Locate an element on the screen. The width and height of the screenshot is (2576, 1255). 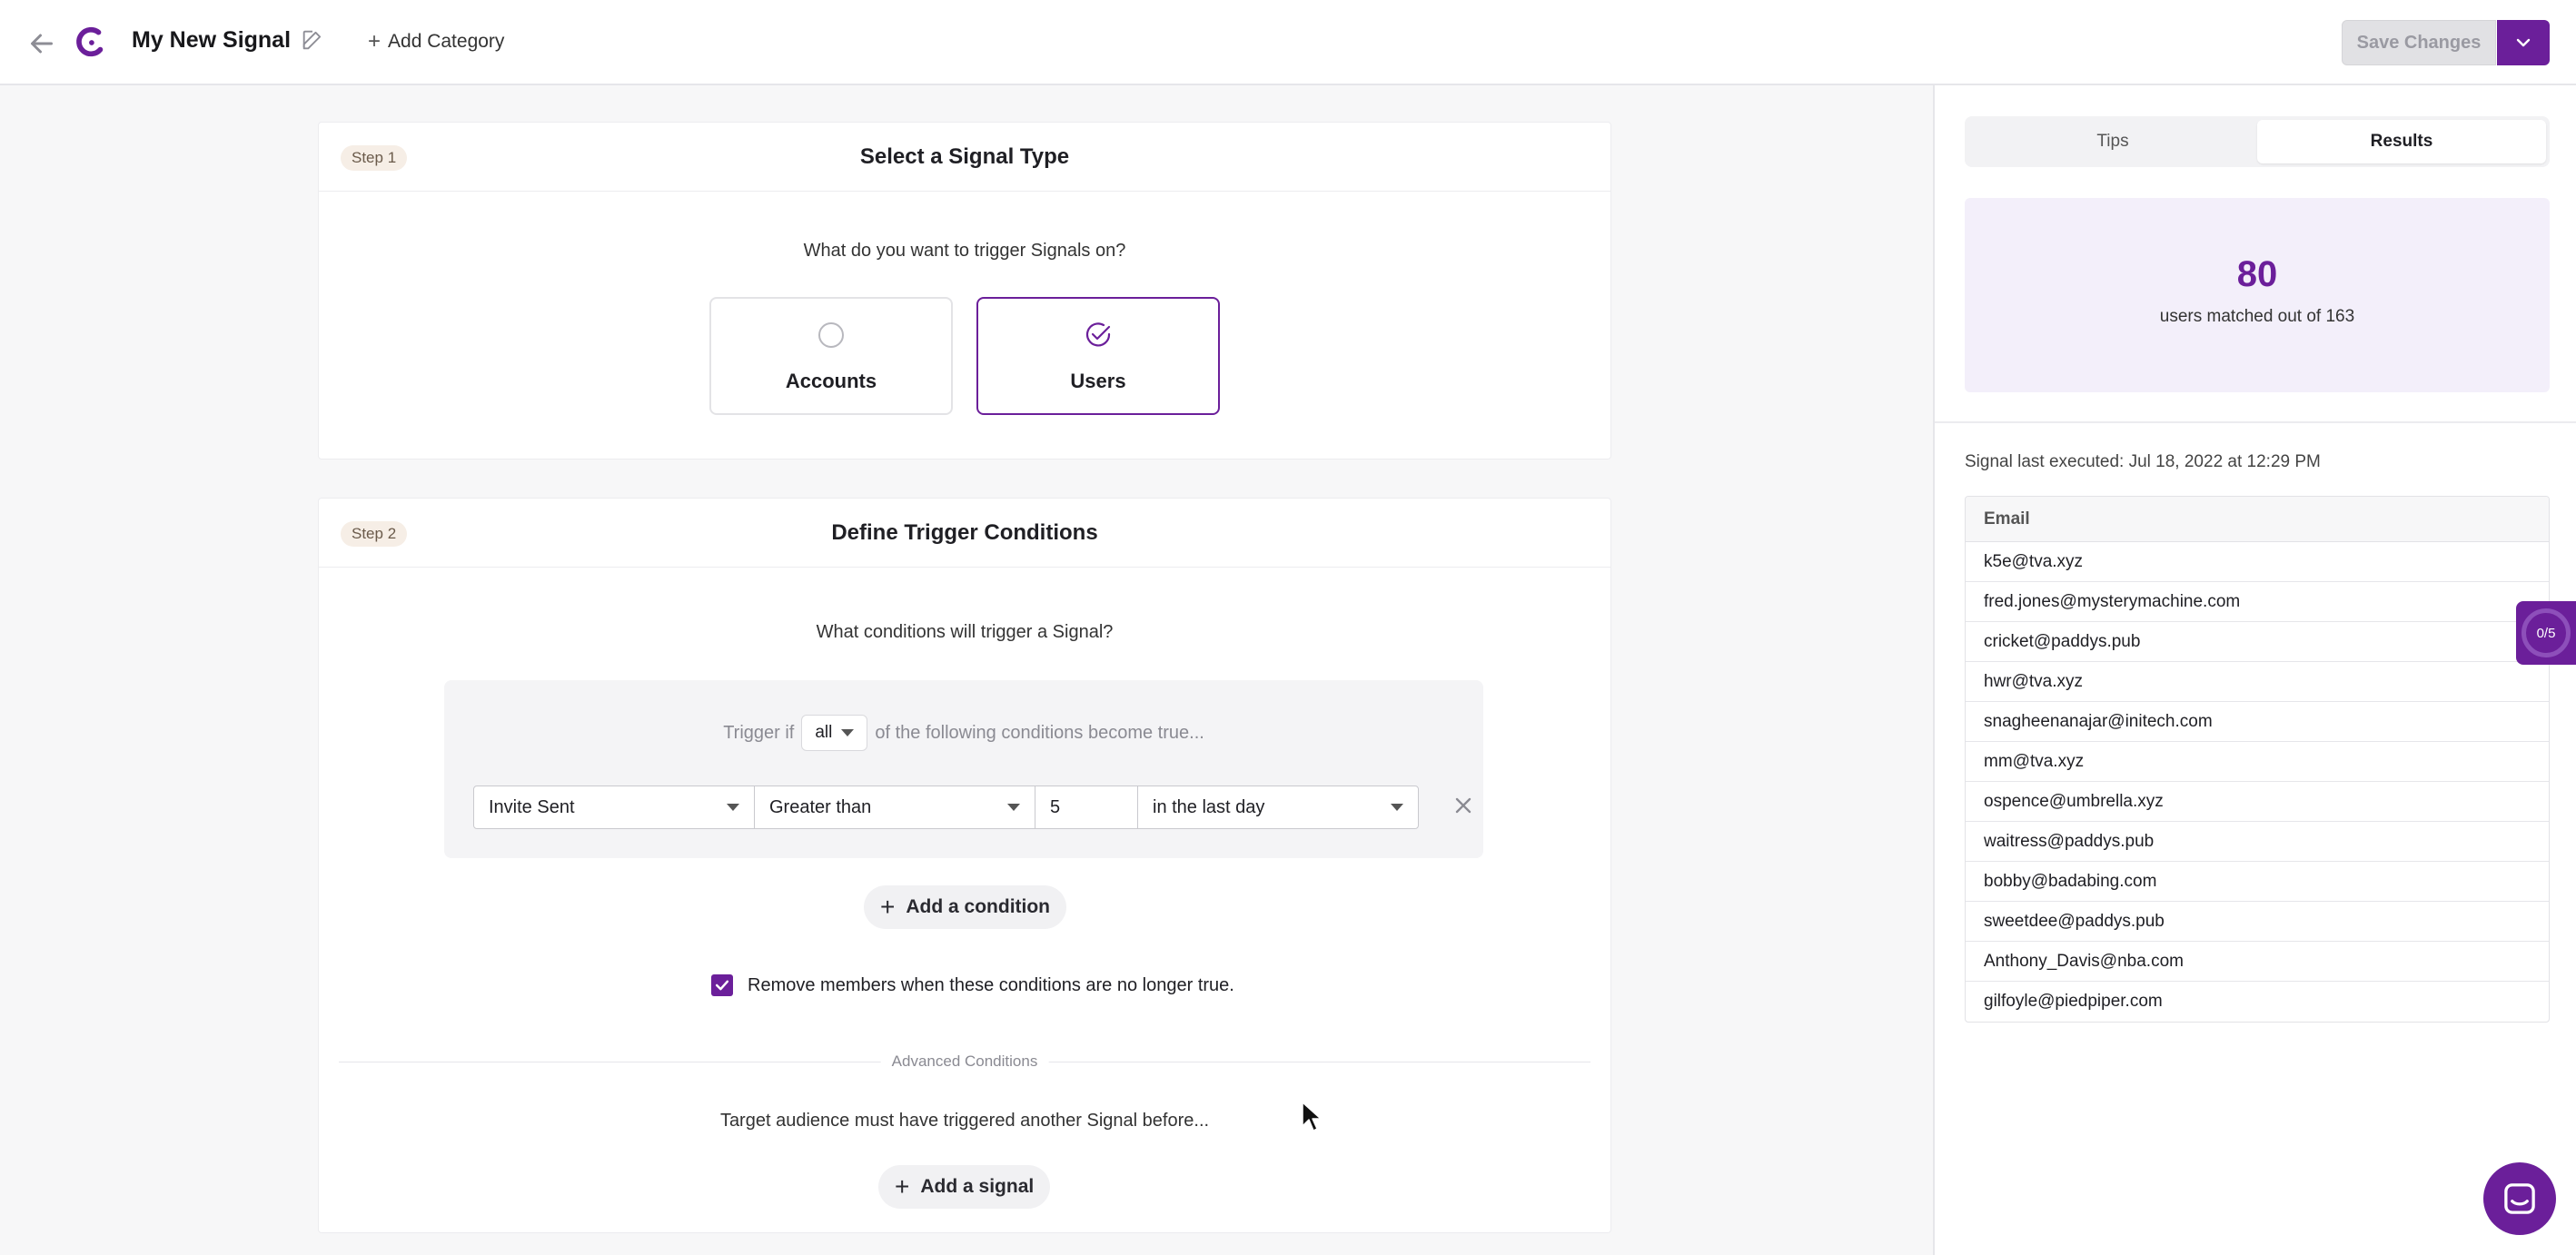
radio-empty-icon is located at coordinates (831, 335).